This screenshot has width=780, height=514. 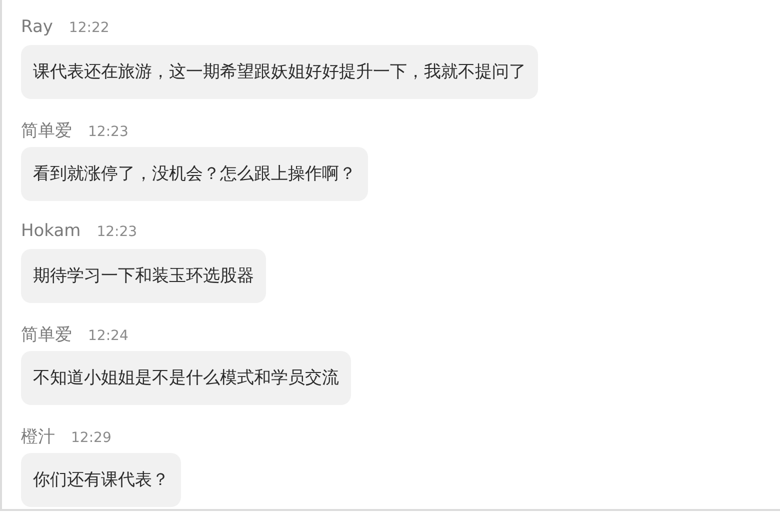 What do you see at coordinates (279, 72) in the screenshot?
I see `message-bubble: 课代表还在旅游，这一期希望跟妖姐好好提升一下，我就不提问了` at bounding box center [279, 72].